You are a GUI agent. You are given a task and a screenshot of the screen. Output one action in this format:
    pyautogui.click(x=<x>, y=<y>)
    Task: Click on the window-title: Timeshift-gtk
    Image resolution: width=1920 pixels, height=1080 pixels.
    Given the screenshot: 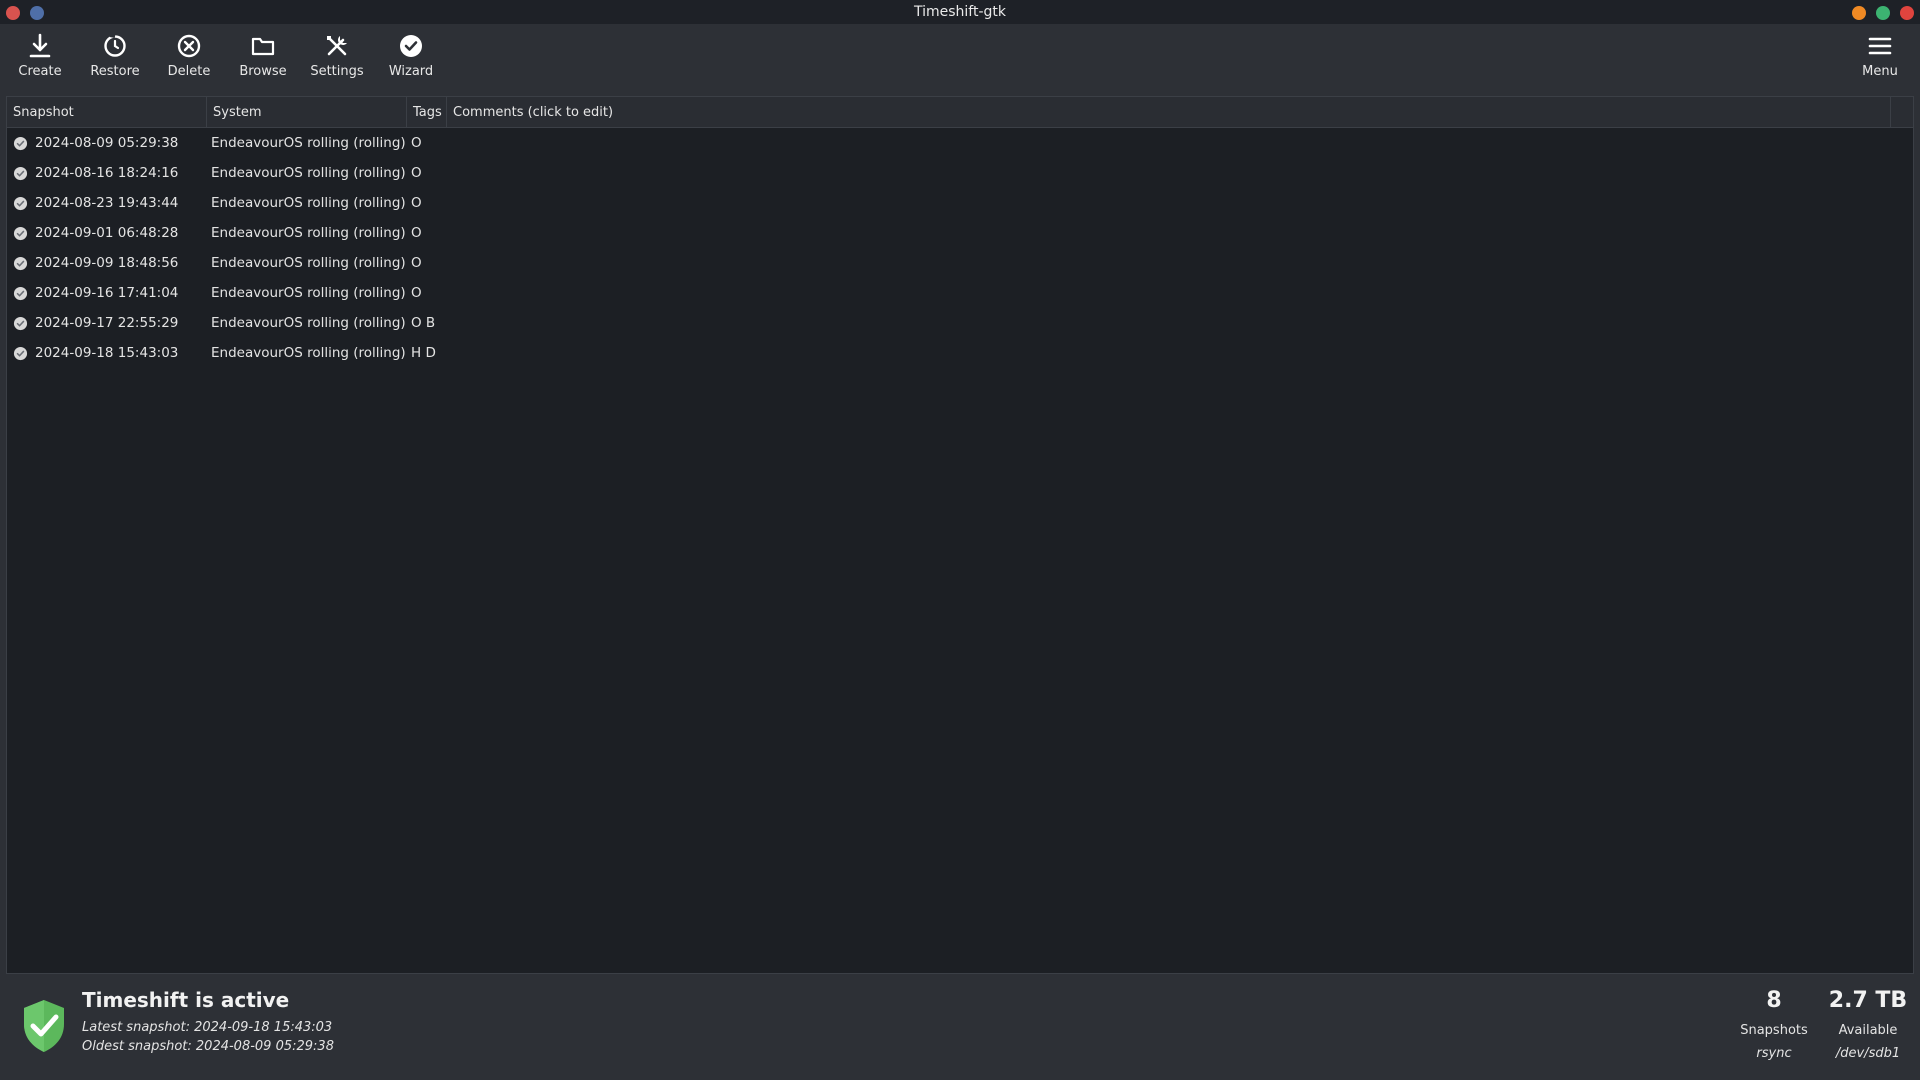 What is the action you would take?
    pyautogui.click(x=960, y=12)
    